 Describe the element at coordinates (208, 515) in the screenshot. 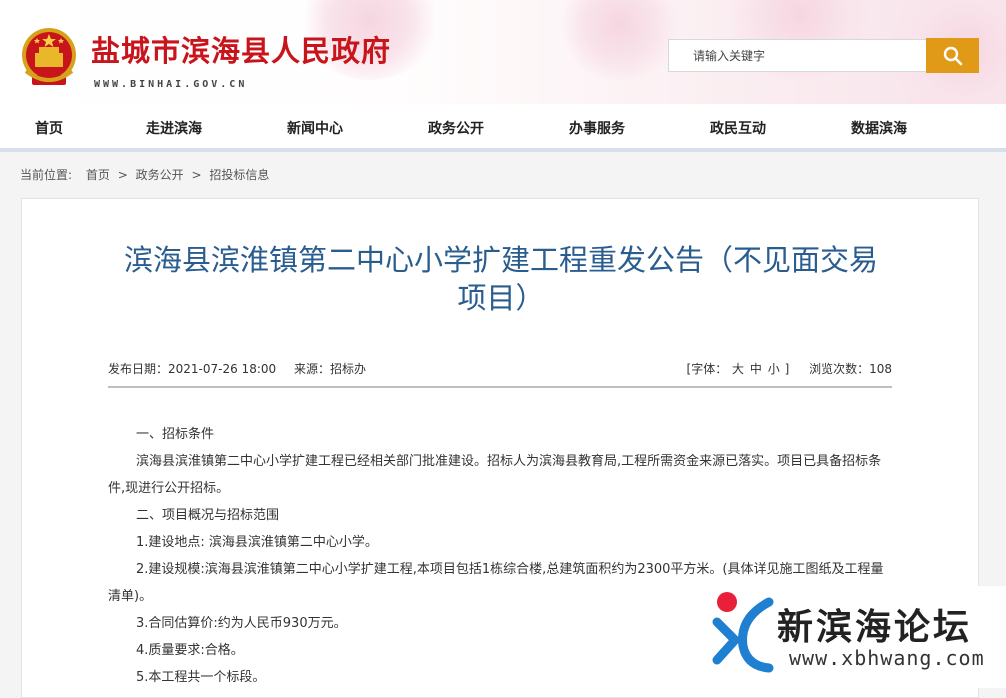

I see `content-paragraph: 二、项目概况与招标范围` at that location.